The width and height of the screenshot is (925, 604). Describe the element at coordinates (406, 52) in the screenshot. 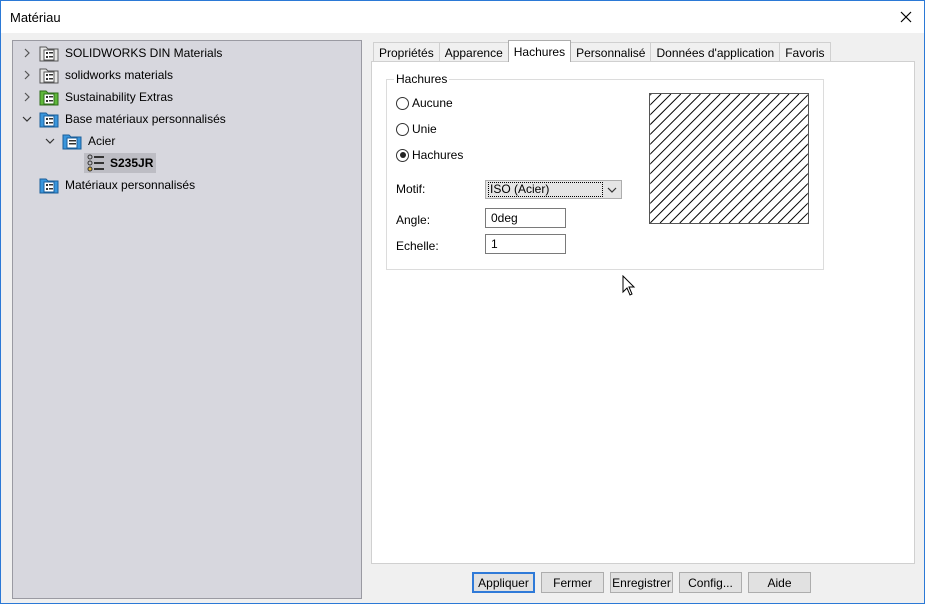

I see `tab-proprietes: Propriétés` at that location.